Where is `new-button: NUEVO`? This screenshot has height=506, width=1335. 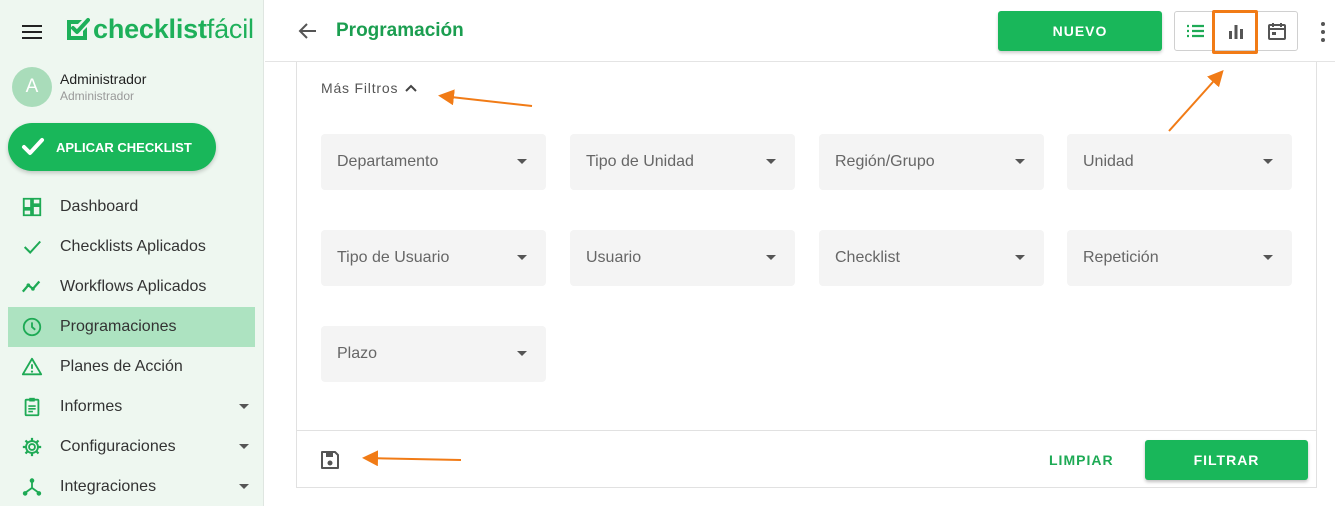 new-button: NUEVO is located at coordinates (1080, 31).